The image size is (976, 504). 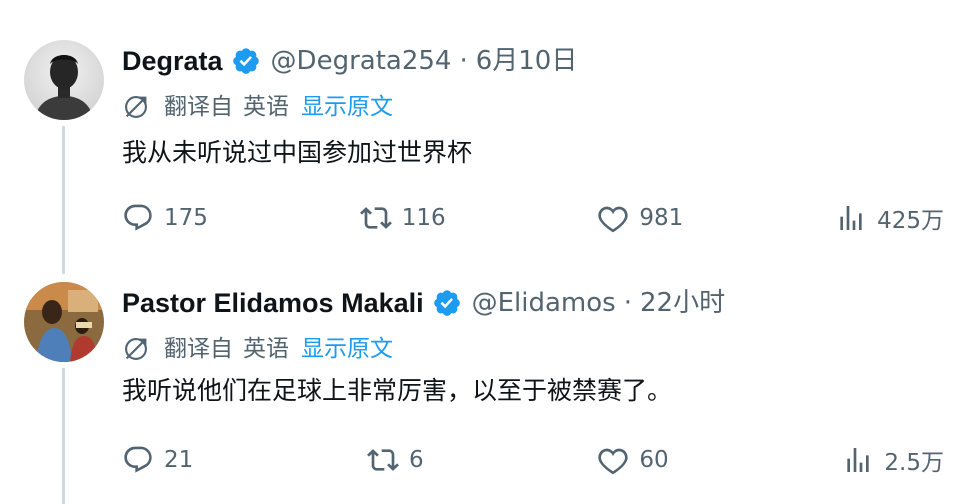 I want to click on timestamp: 6月10日, so click(x=527, y=61).